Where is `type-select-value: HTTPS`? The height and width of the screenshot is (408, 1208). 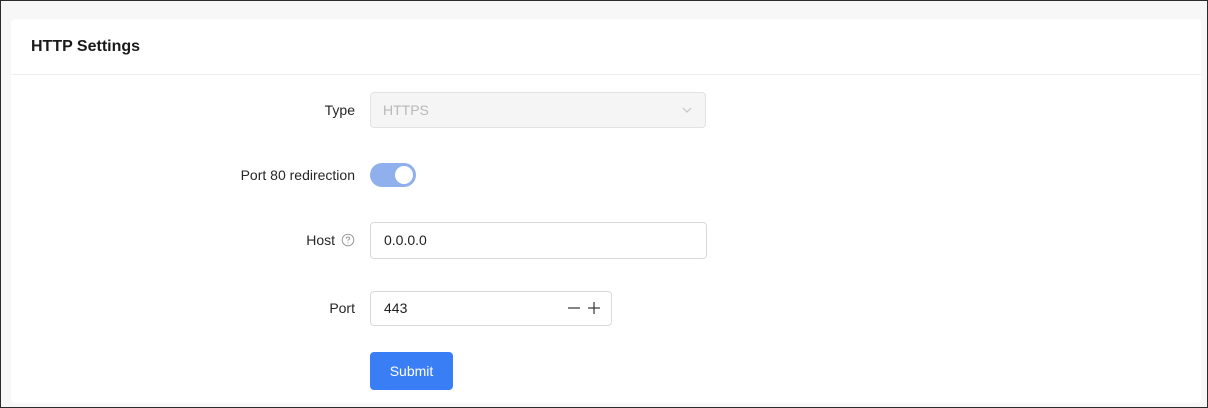 type-select-value: HTTPS is located at coordinates (406, 110).